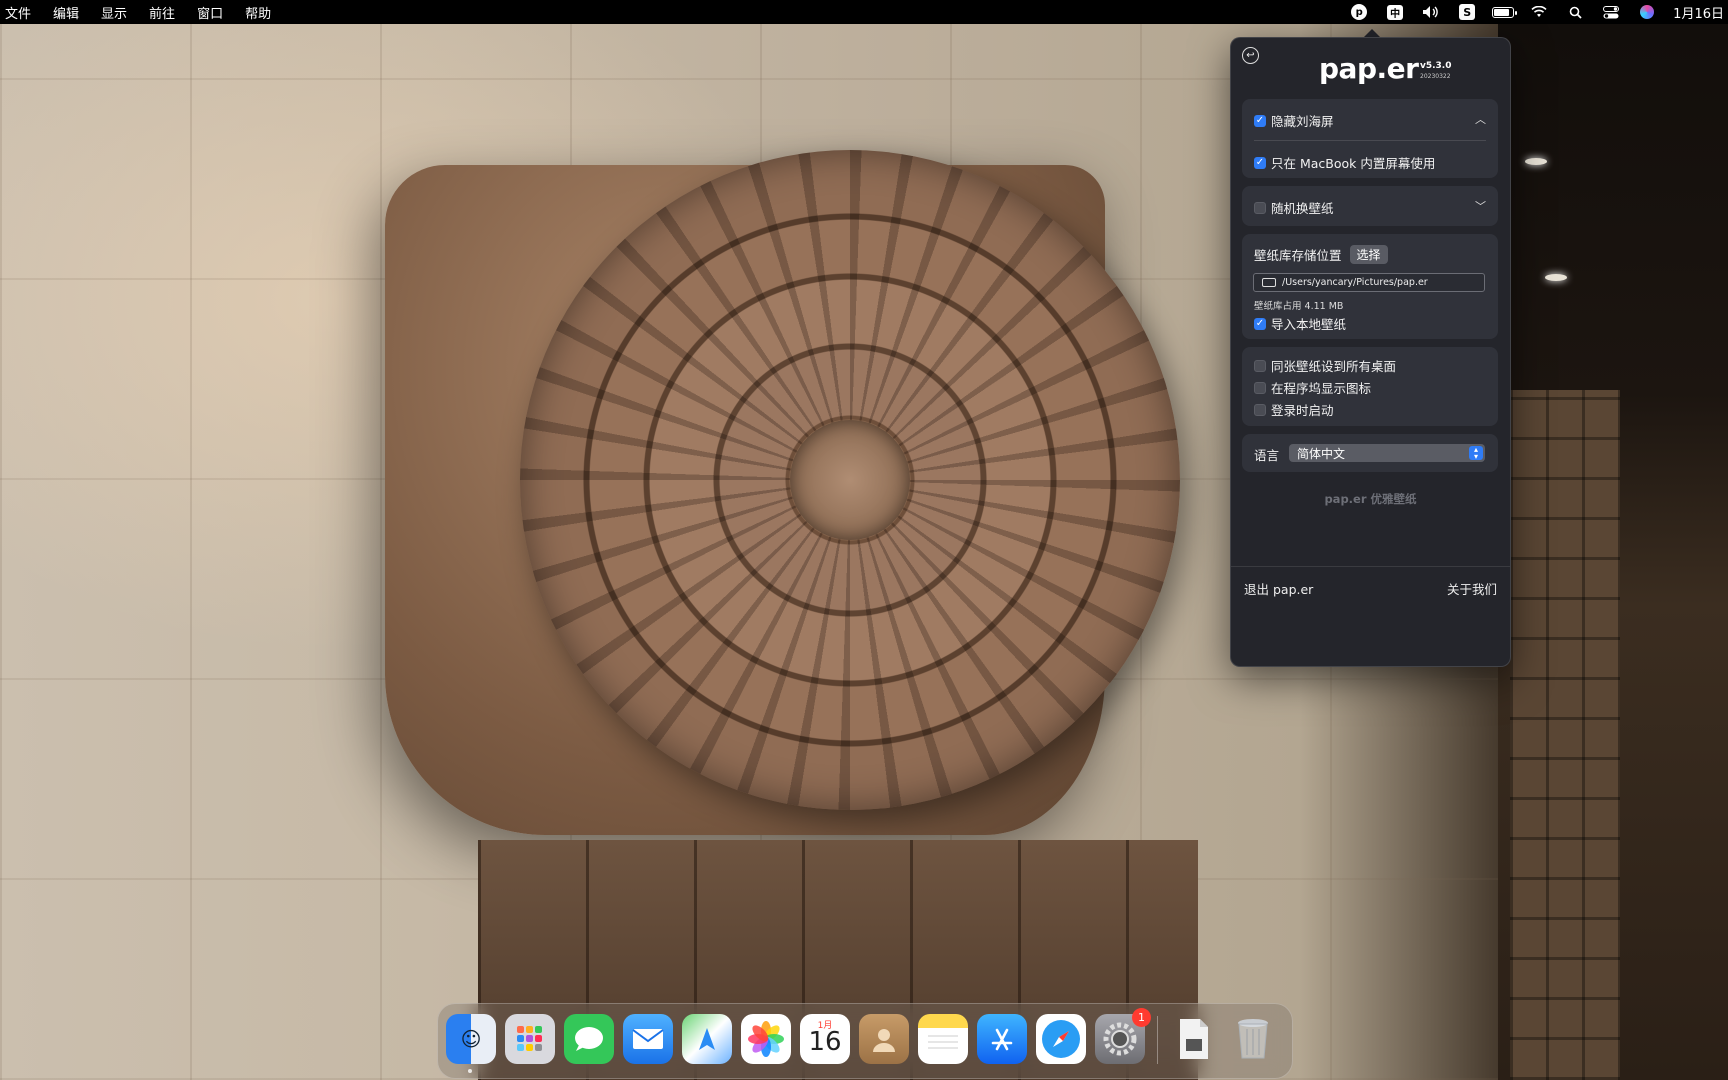 Image resolution: width=1728 pixels, height=1080 pixels. I want to click on quit-button: 退出 pap.er, so click(1278, 588).